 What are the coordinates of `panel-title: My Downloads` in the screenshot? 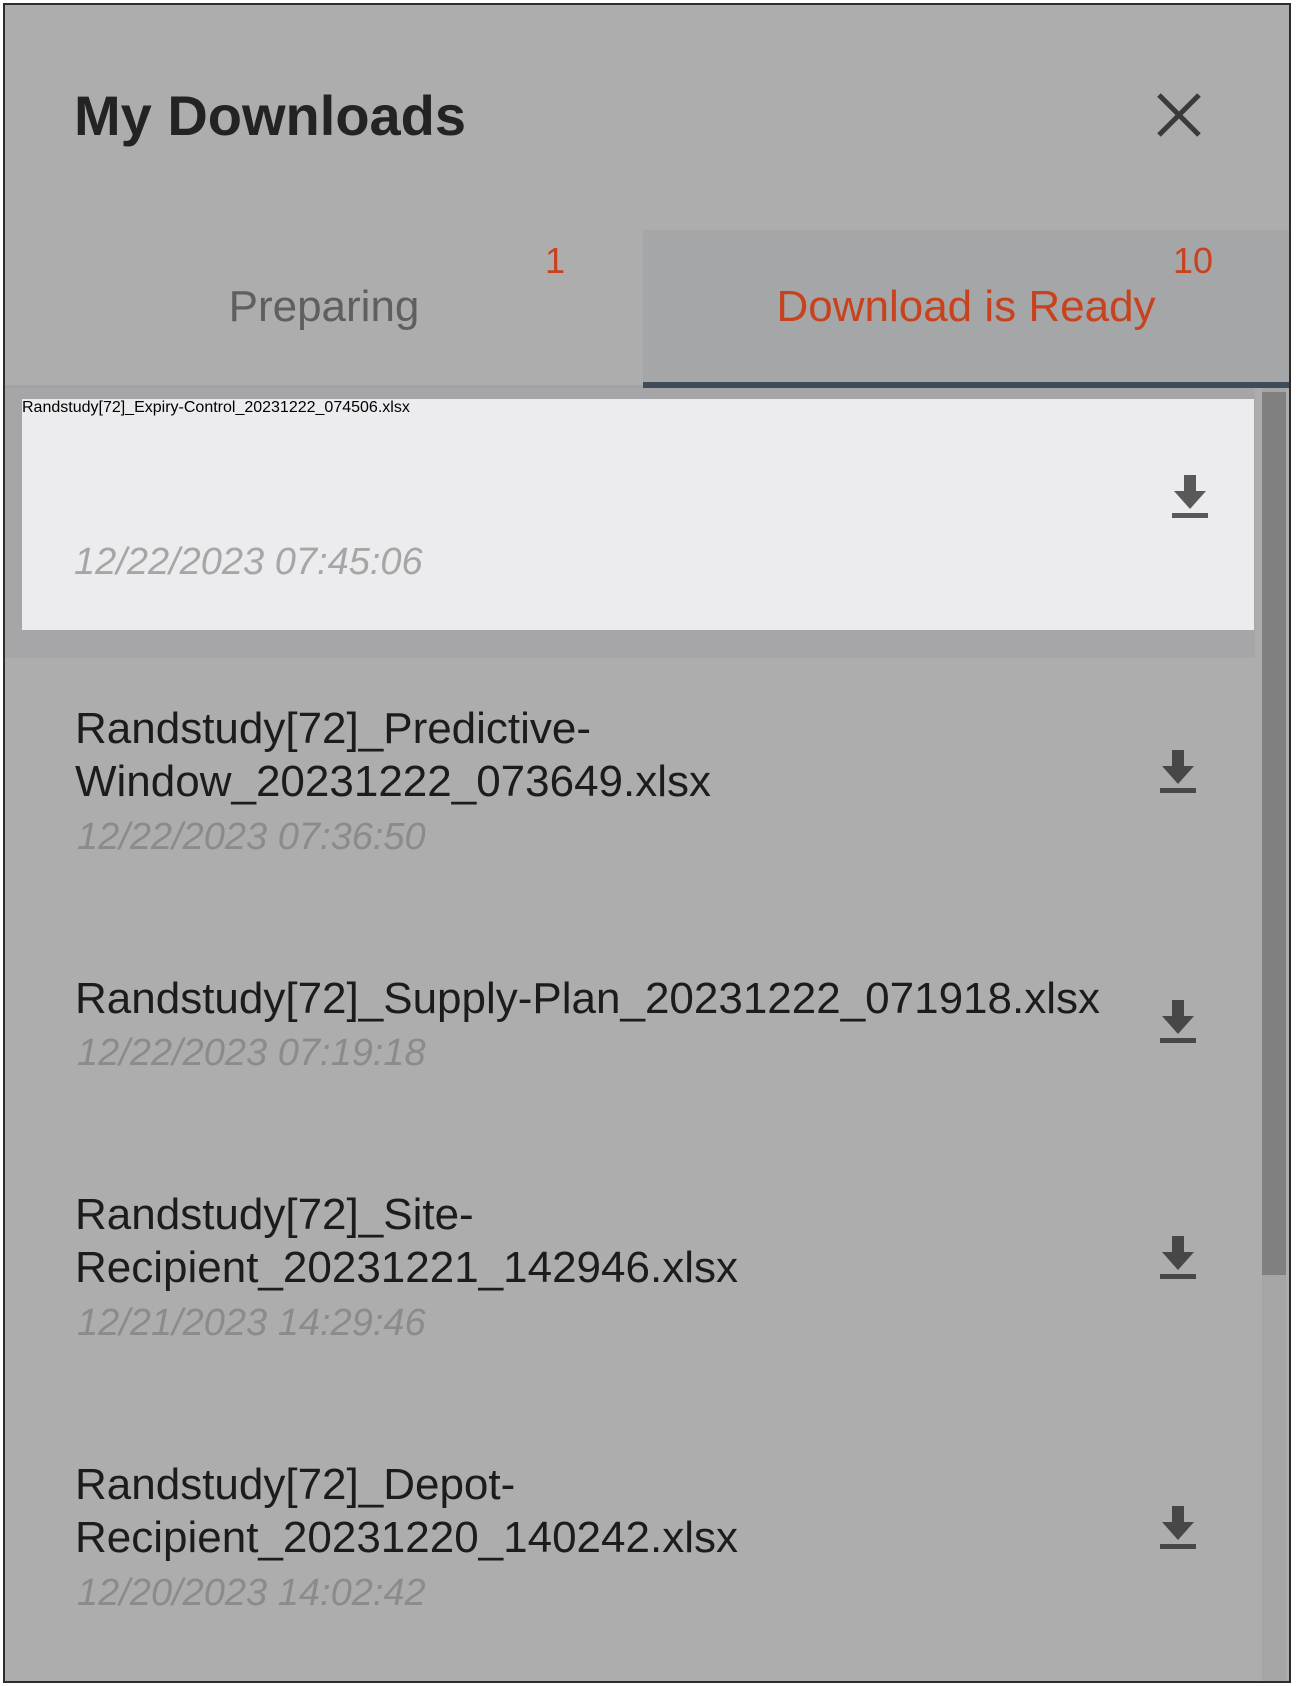 It's located at (270, 115).